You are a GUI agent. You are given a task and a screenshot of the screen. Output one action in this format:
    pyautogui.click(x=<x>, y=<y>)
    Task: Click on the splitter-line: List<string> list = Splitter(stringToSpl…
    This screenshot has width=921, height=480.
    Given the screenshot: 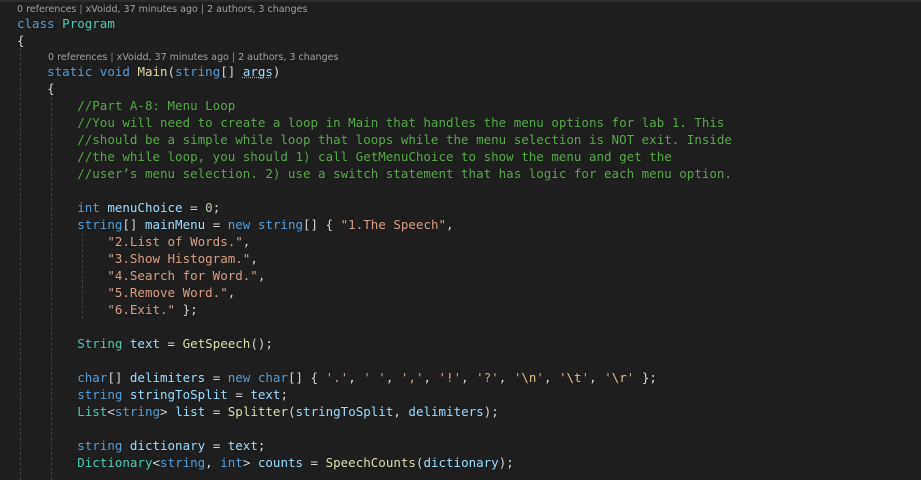 What is the action you would take?
    pyautogui.click(x=258, y=411)
    